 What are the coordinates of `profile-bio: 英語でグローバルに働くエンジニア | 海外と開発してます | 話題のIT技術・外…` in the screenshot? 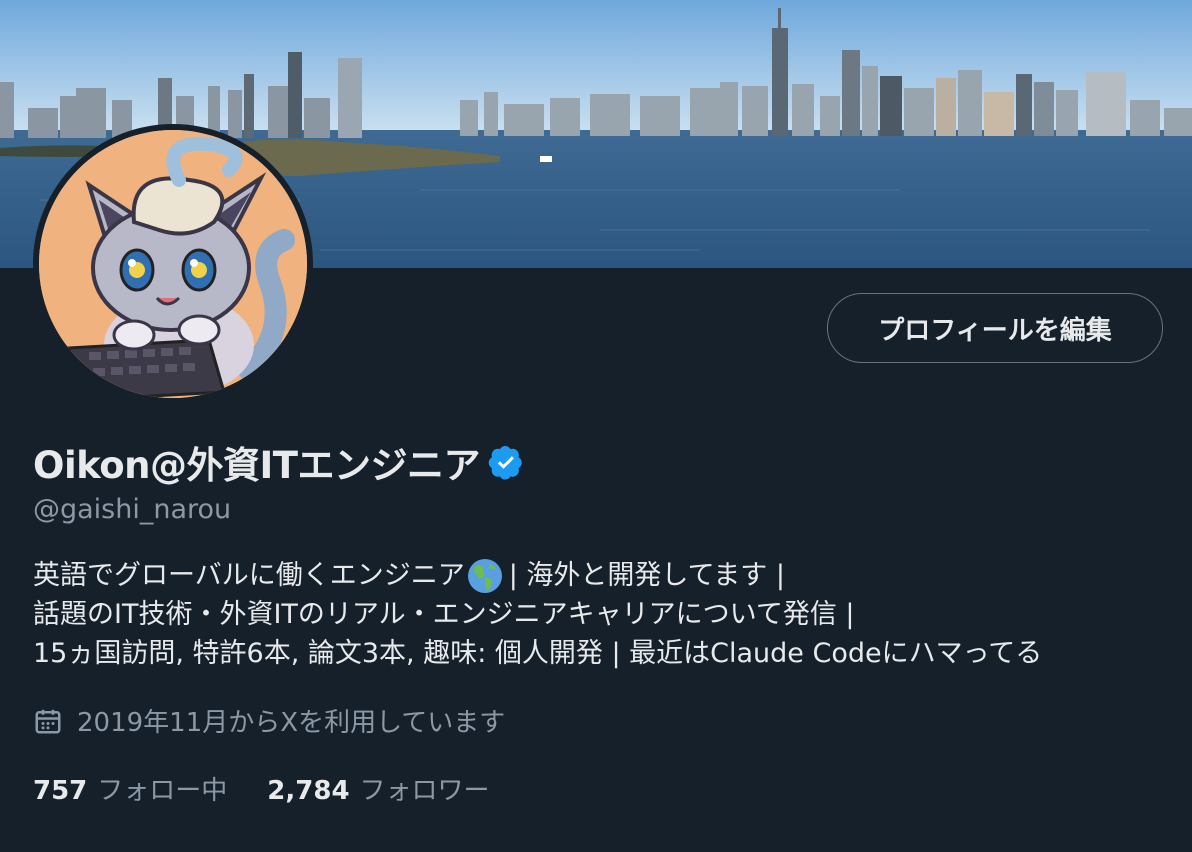 It's located at (603, 614).